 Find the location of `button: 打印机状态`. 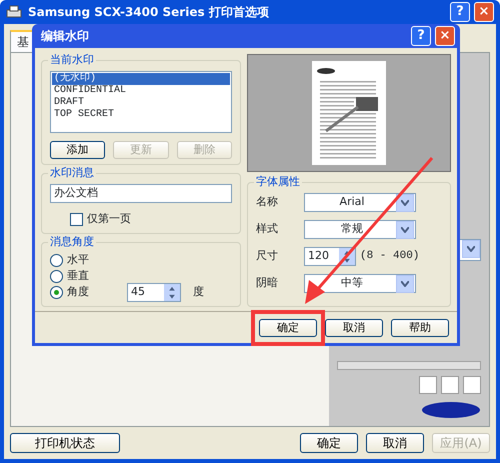

button: 打印机状态 is located at coordinates (65, 443).